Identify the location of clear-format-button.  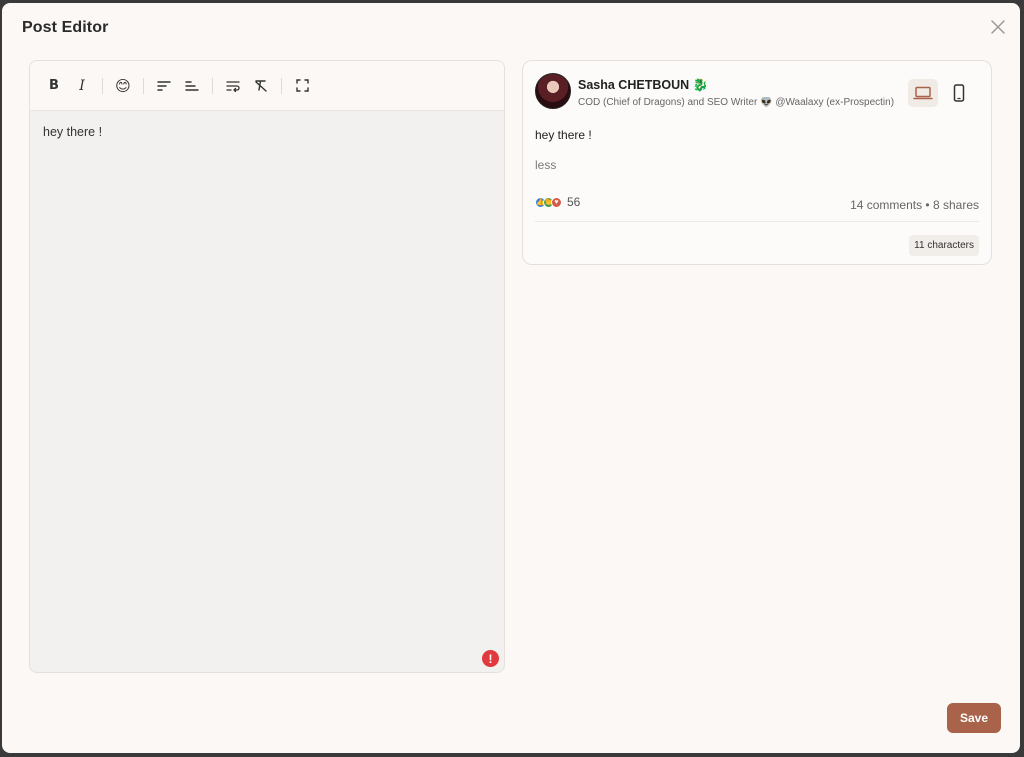
(261, 86).